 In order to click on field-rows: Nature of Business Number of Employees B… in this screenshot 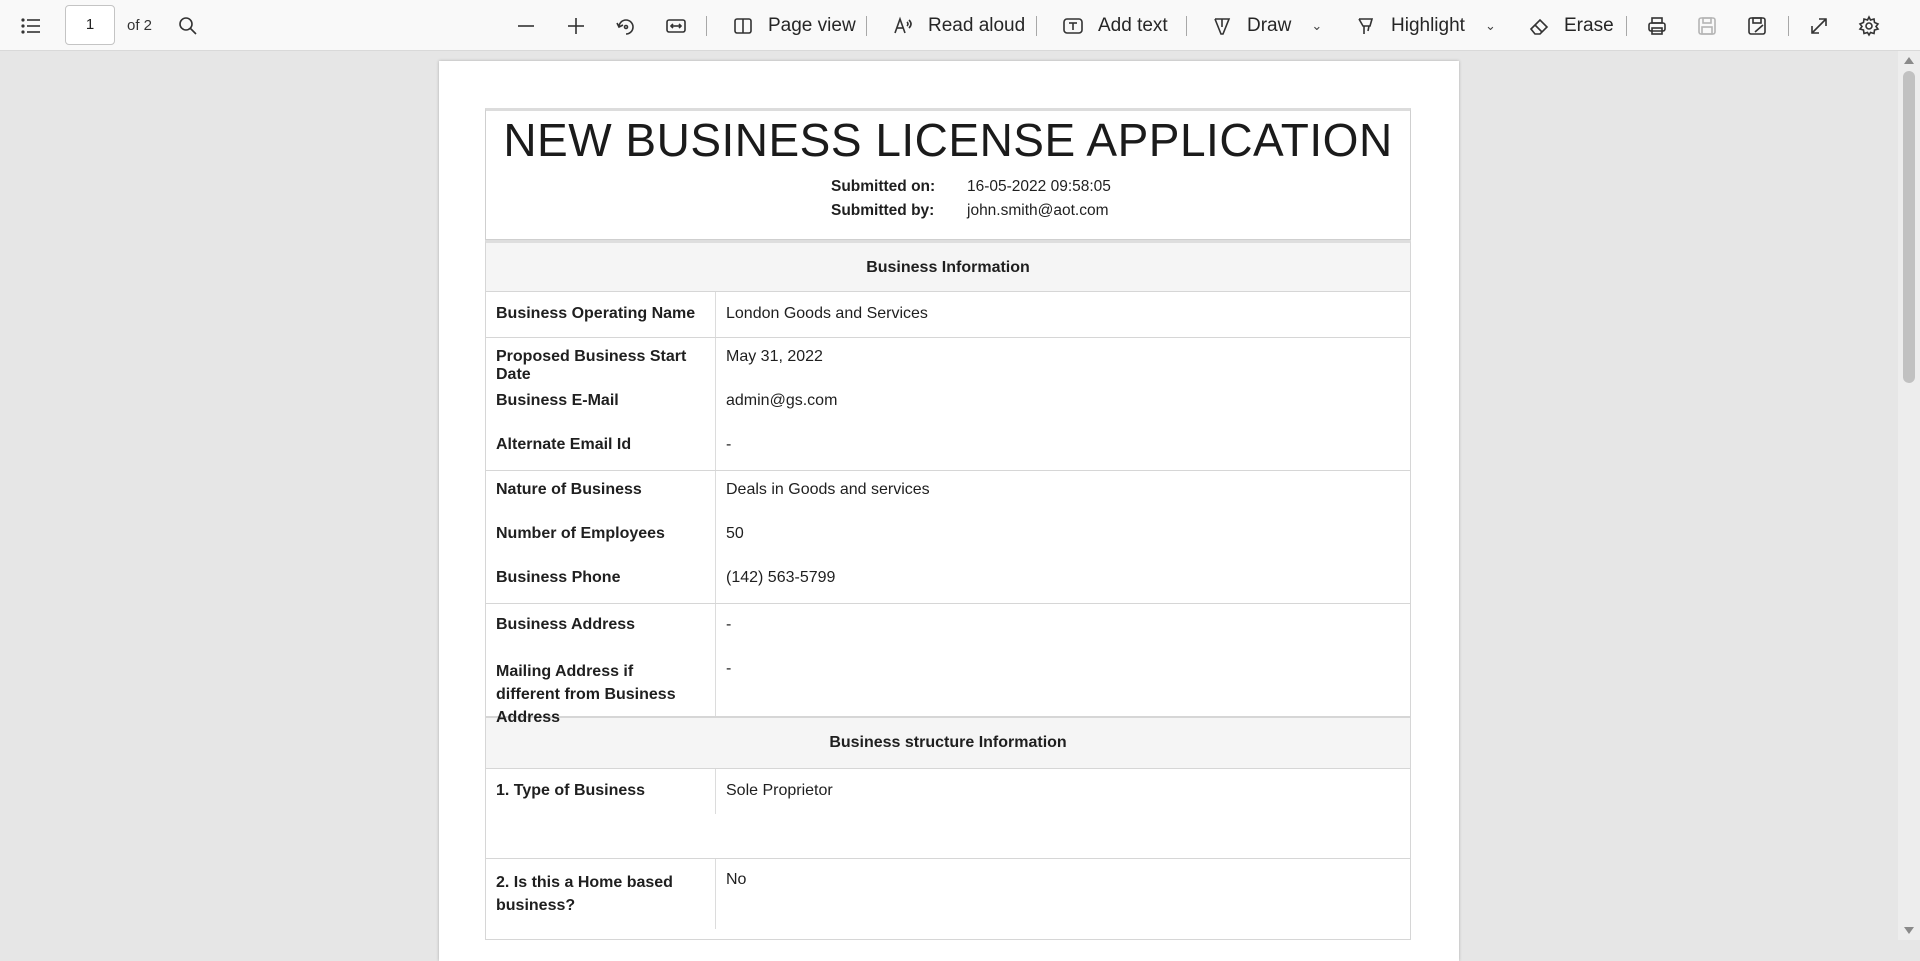, I will do `click(948, 537)`.